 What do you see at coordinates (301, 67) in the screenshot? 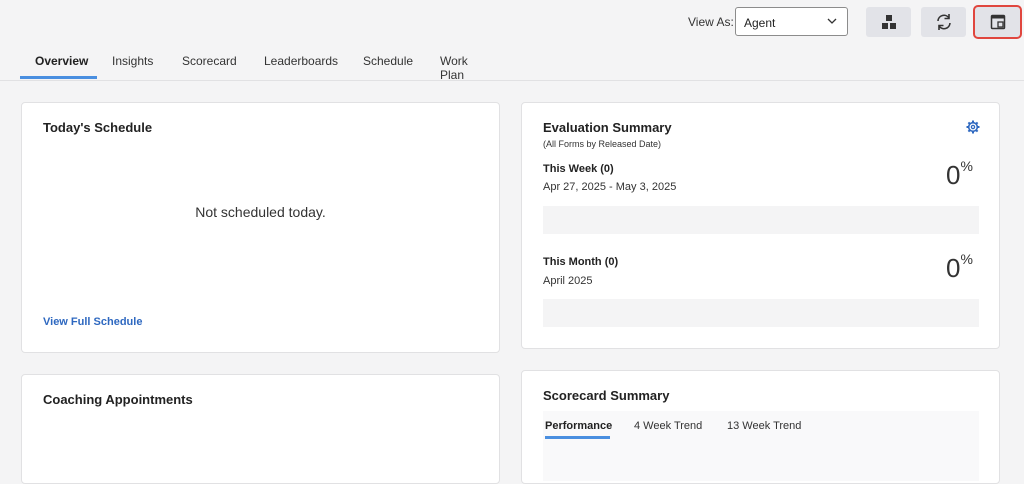
I see `tab-leaderboards: Leaderboards` at bounding box center [301, 67].